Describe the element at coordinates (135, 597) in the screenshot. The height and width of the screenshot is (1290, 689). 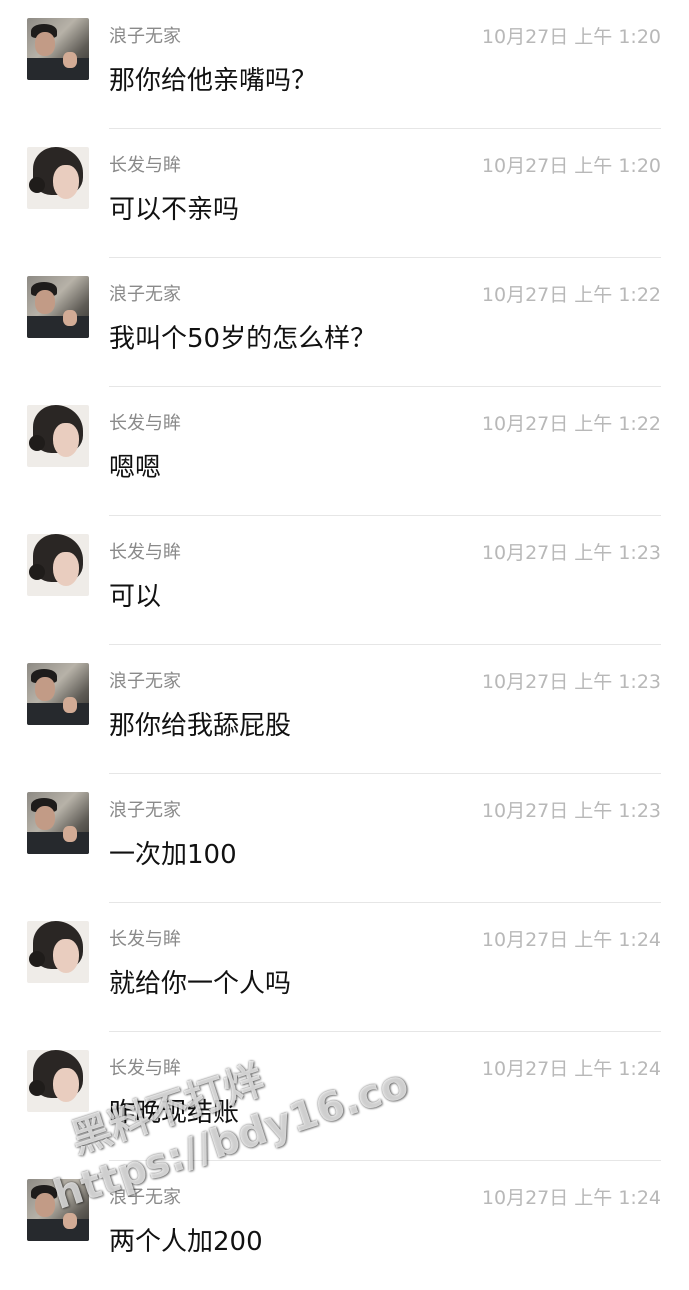
I see `message-text: 可以` at that location.